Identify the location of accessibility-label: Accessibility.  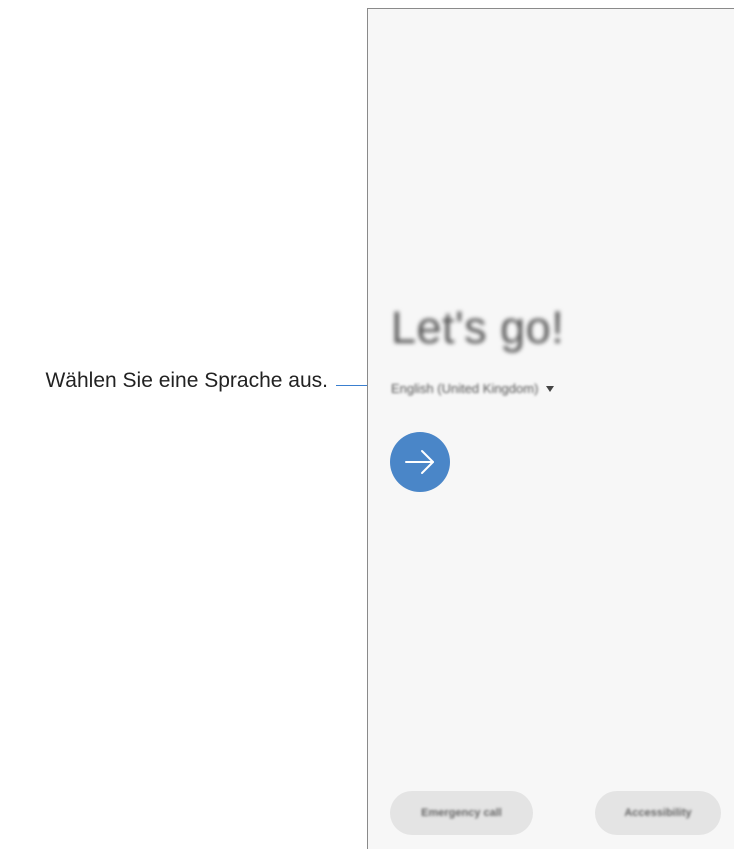
(658, 813).